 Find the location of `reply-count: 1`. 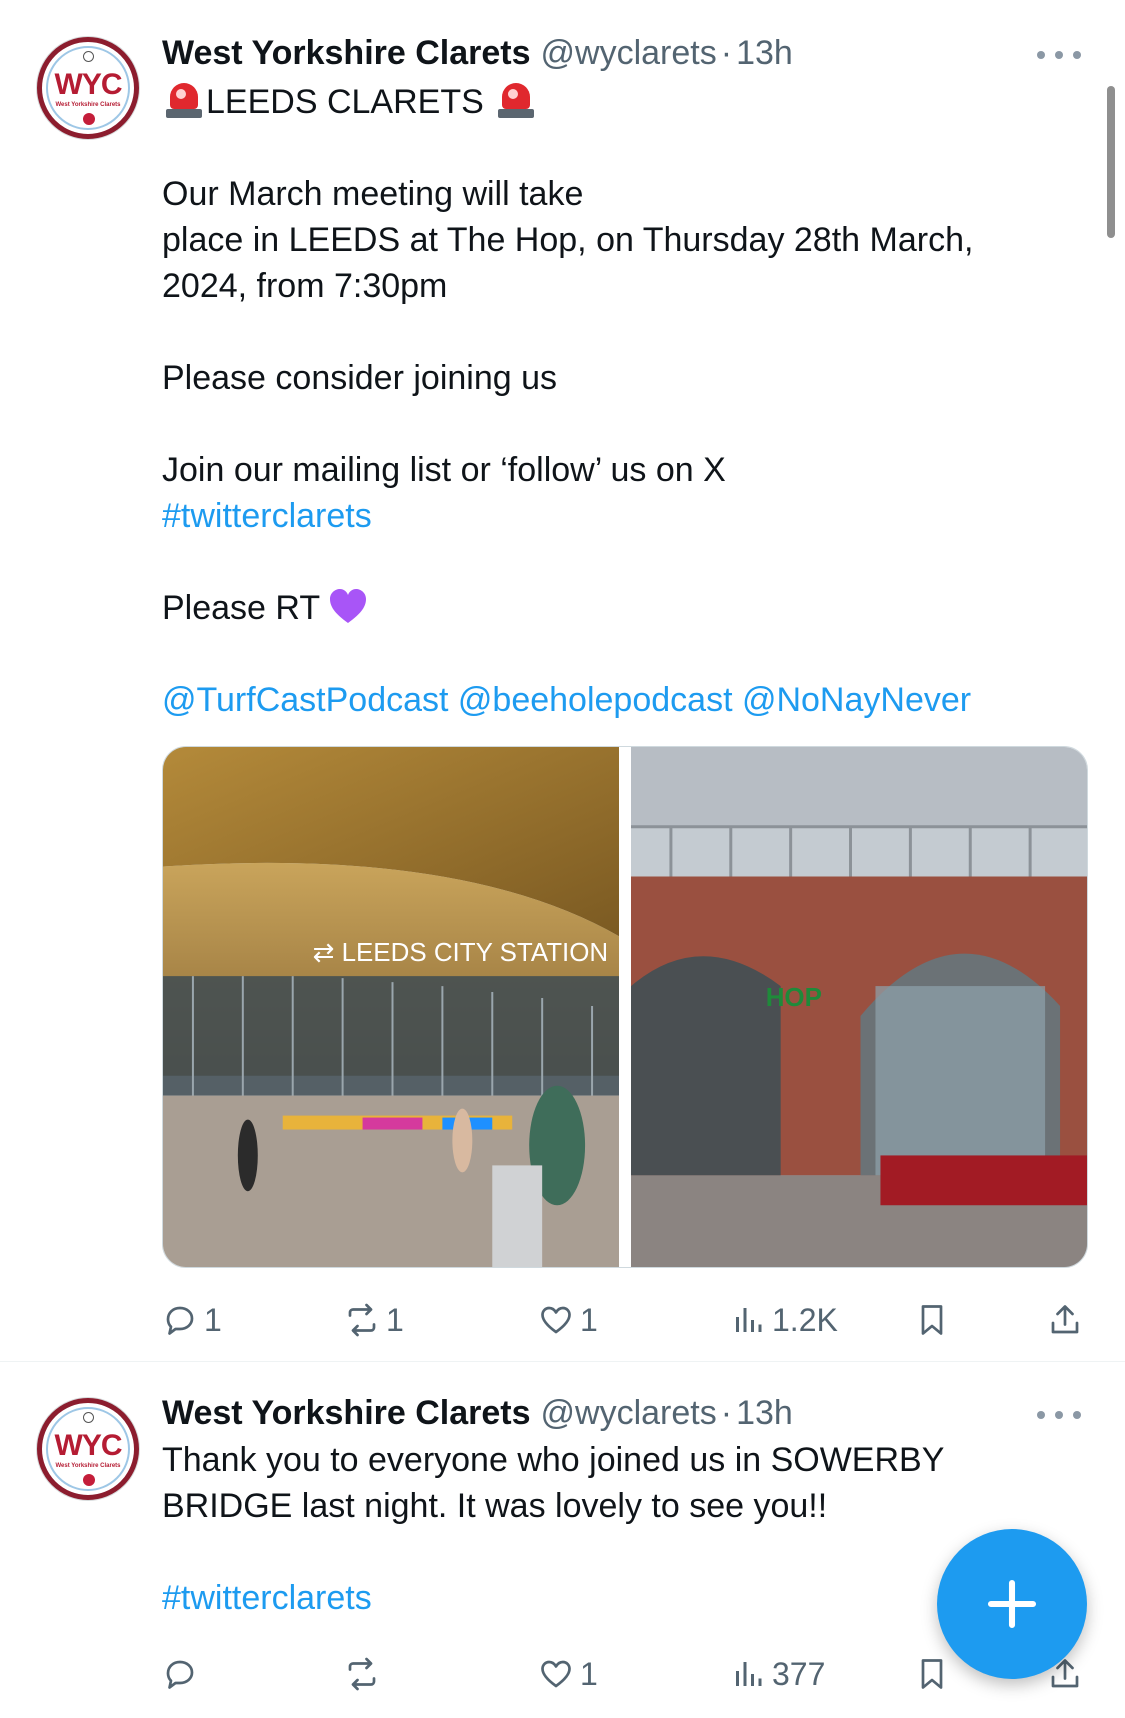

reply-count: 1 is located at coordinates (213, 1319).